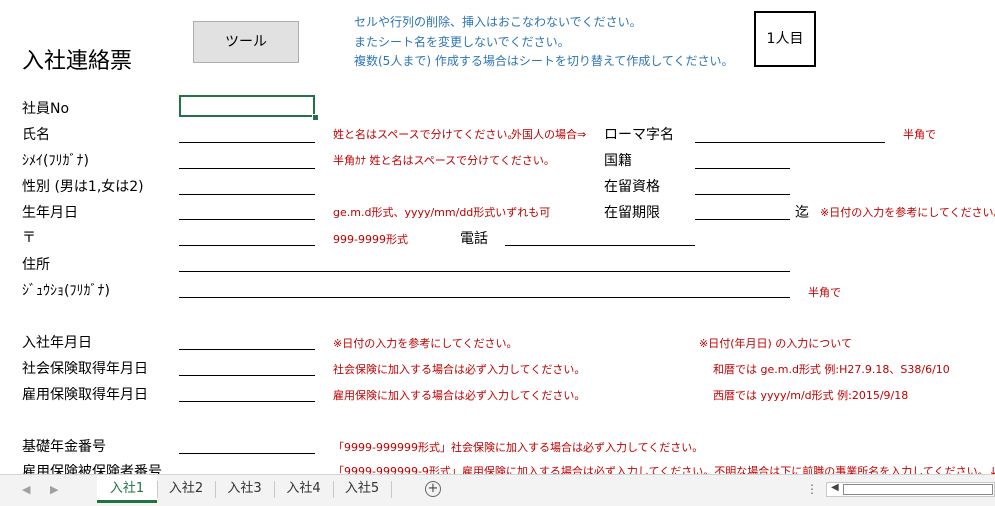 The height and width of the screenshot is (506, 995). Describe the element at coordinates (425, 343) in the screenshot. I see `hire-note: ※日付の入力を参考にしてください。` at that location.